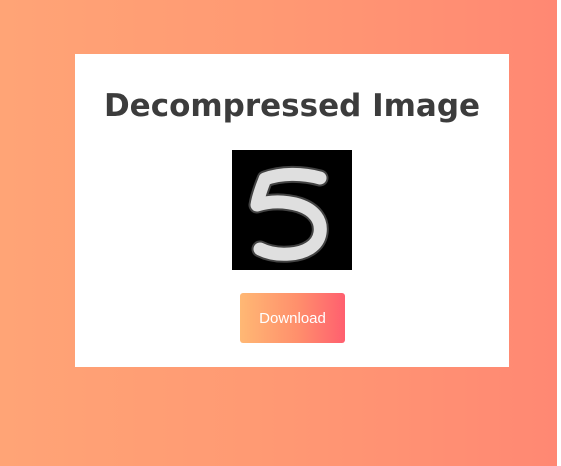 The height and width of the screenshot is (466, 561). What do you see at coordinates (292, 106) in the screenshot?
I see `page-title: Decompressed Image` at bounding box center [292, 106].